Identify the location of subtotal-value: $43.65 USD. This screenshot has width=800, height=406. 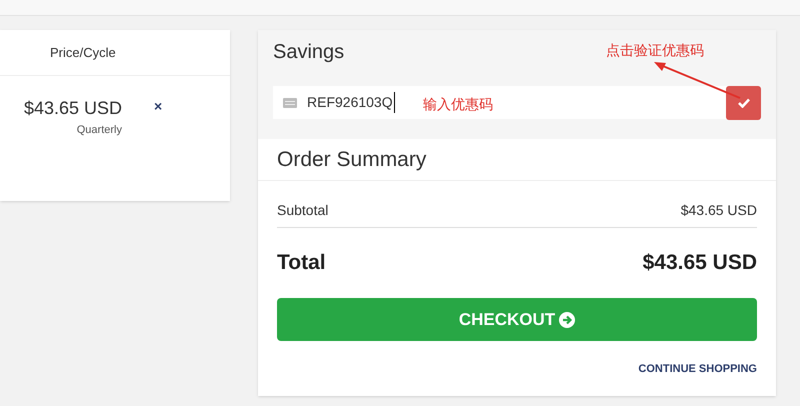
(718, 210).